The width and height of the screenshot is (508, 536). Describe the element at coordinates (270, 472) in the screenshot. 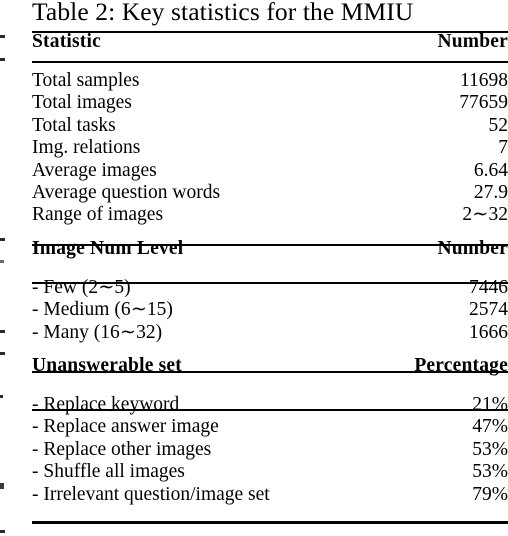

I see `table-row: - Shuffle all images 53%` at that location.